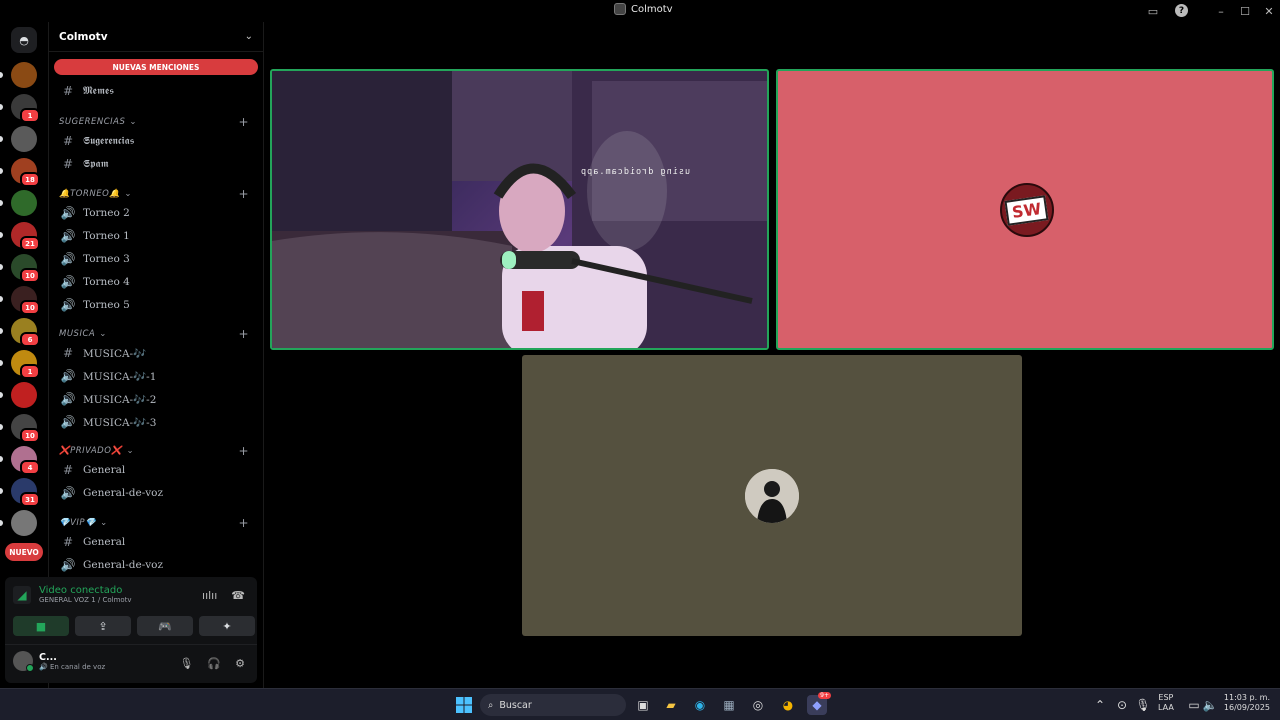 This screenshot has width=1280, height=720. What do you see at coordinates (635, 172) in the screenshot?
I see `droidcam-watermark: using droidcam.app` at bounding box center [635, 172].